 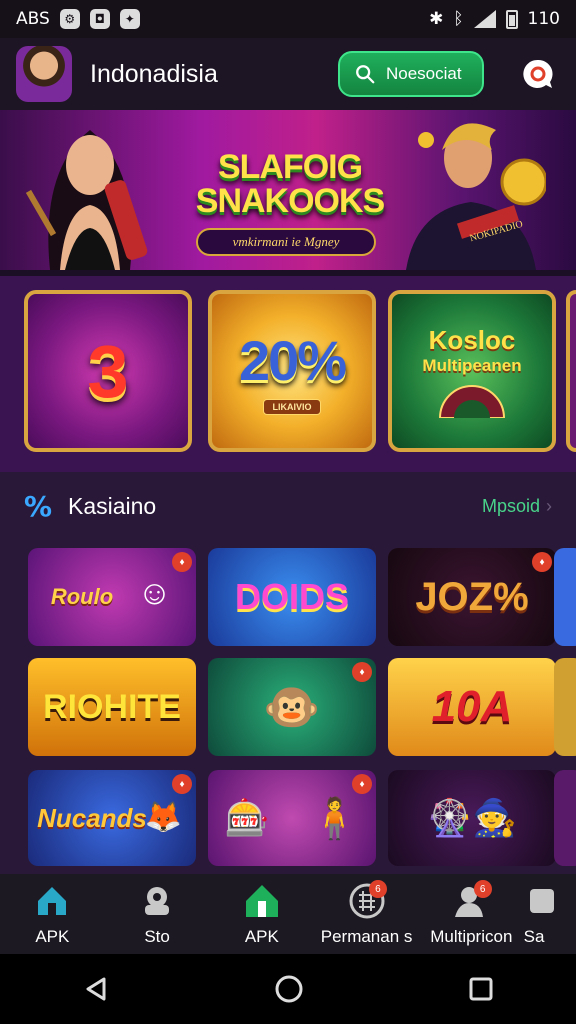 I want to click on status-bar: ABS ⚙ ◘ ✦ ✱ ᛒ 110, so click(x=288, y=19).